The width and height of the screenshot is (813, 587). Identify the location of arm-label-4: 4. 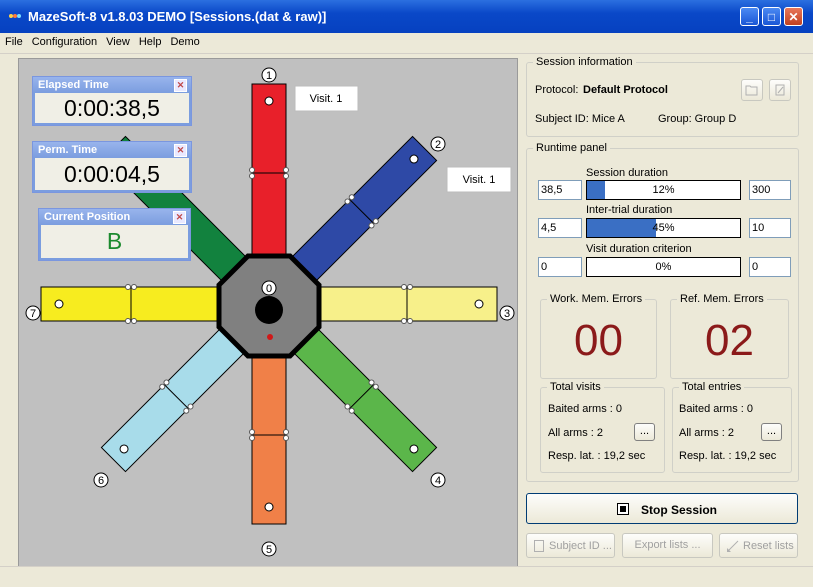
(438, 480).